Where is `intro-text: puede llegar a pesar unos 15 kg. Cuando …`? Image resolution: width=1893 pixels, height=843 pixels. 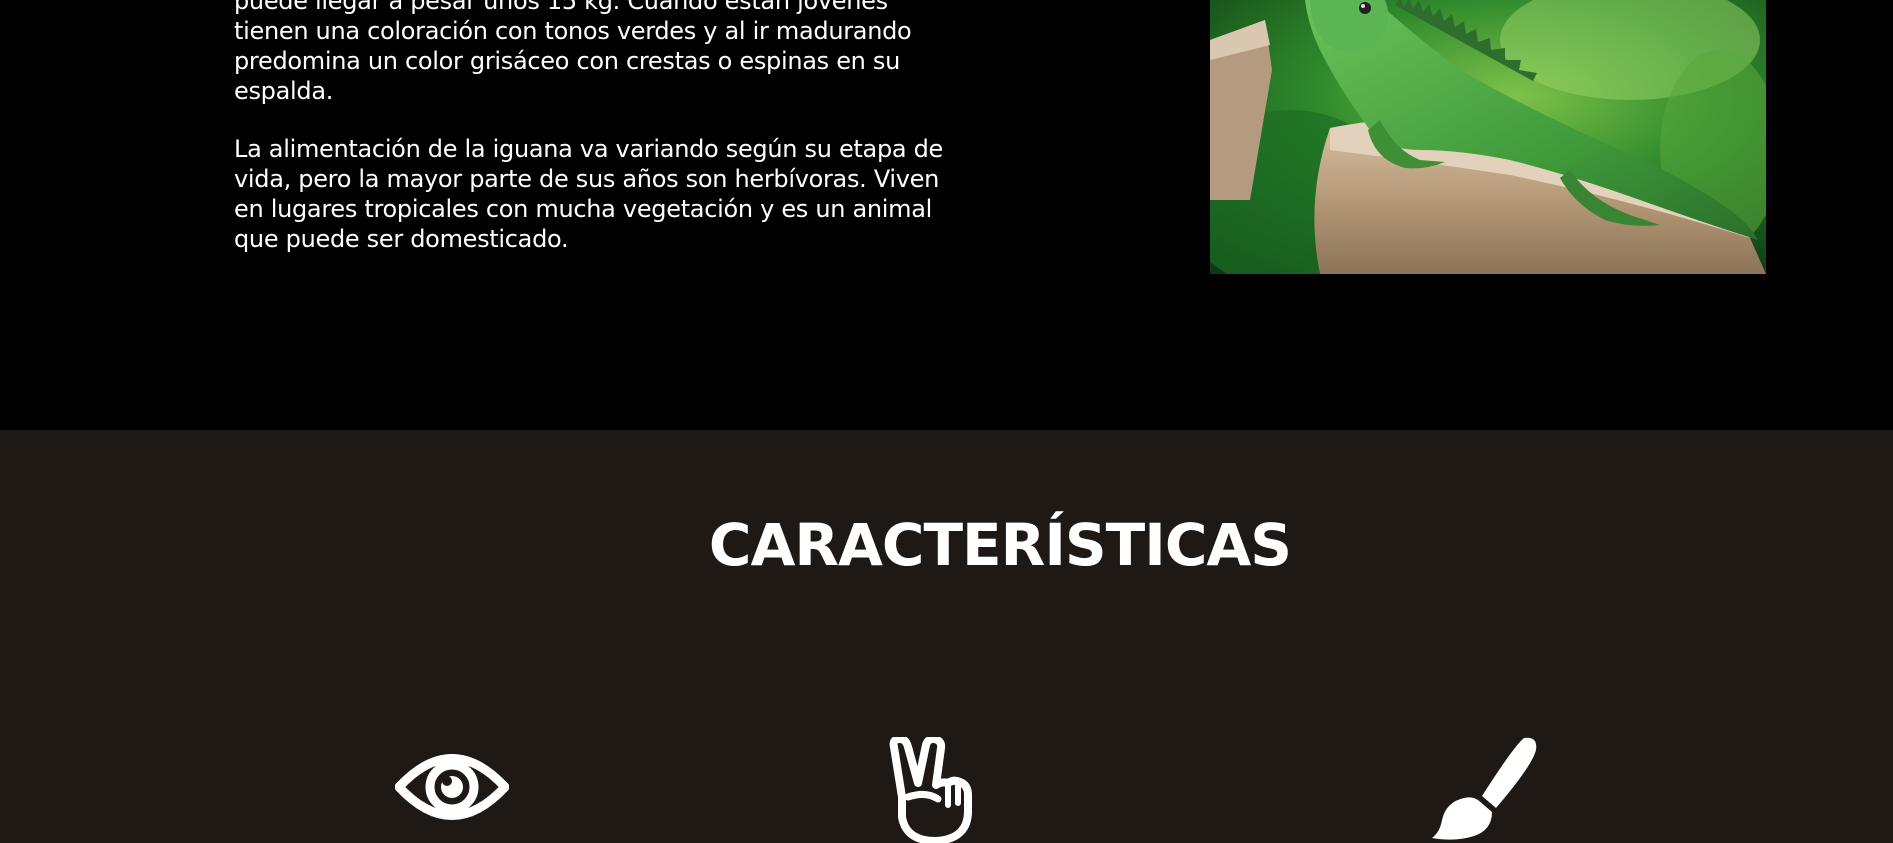
intro-text: puede llegar a pesar unos 15 kg. Cuando … is located at coordinates (599, 141).